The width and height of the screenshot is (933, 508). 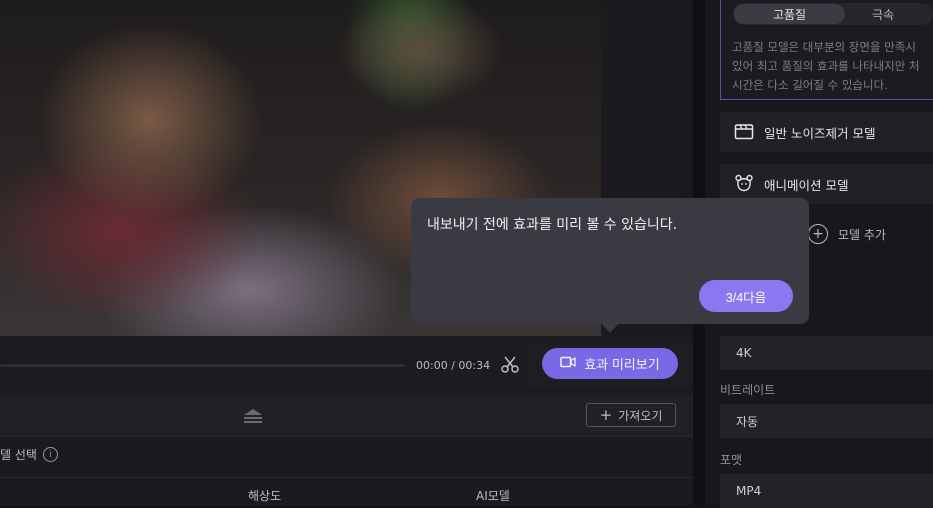 What do you see at coordinates (568, 363) in the screenshot?
I see `video-camera-icon` at bounding box center [568, 363].